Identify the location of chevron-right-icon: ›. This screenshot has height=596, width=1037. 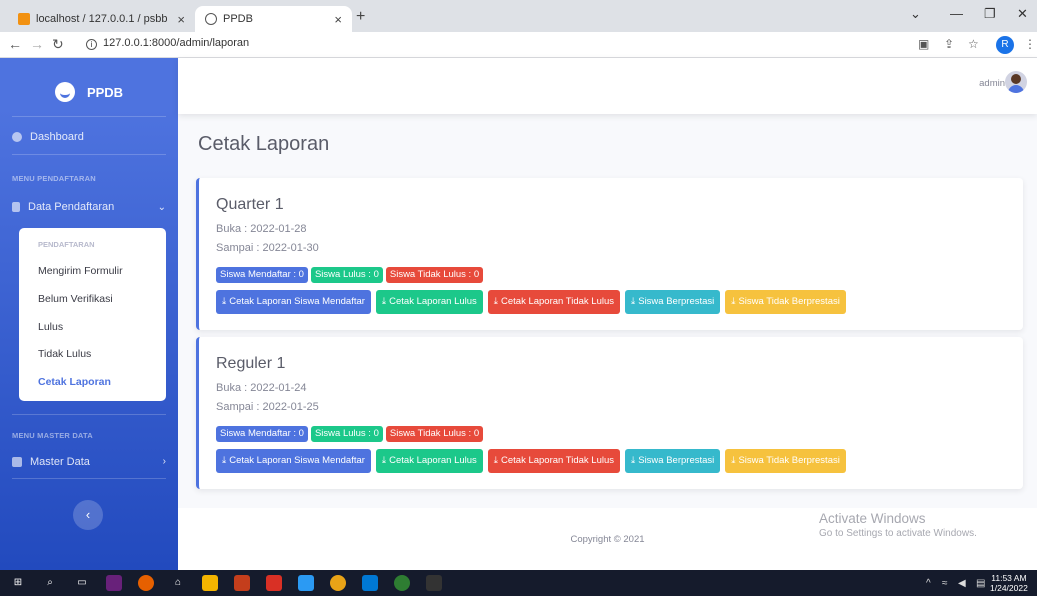
(164, 461).